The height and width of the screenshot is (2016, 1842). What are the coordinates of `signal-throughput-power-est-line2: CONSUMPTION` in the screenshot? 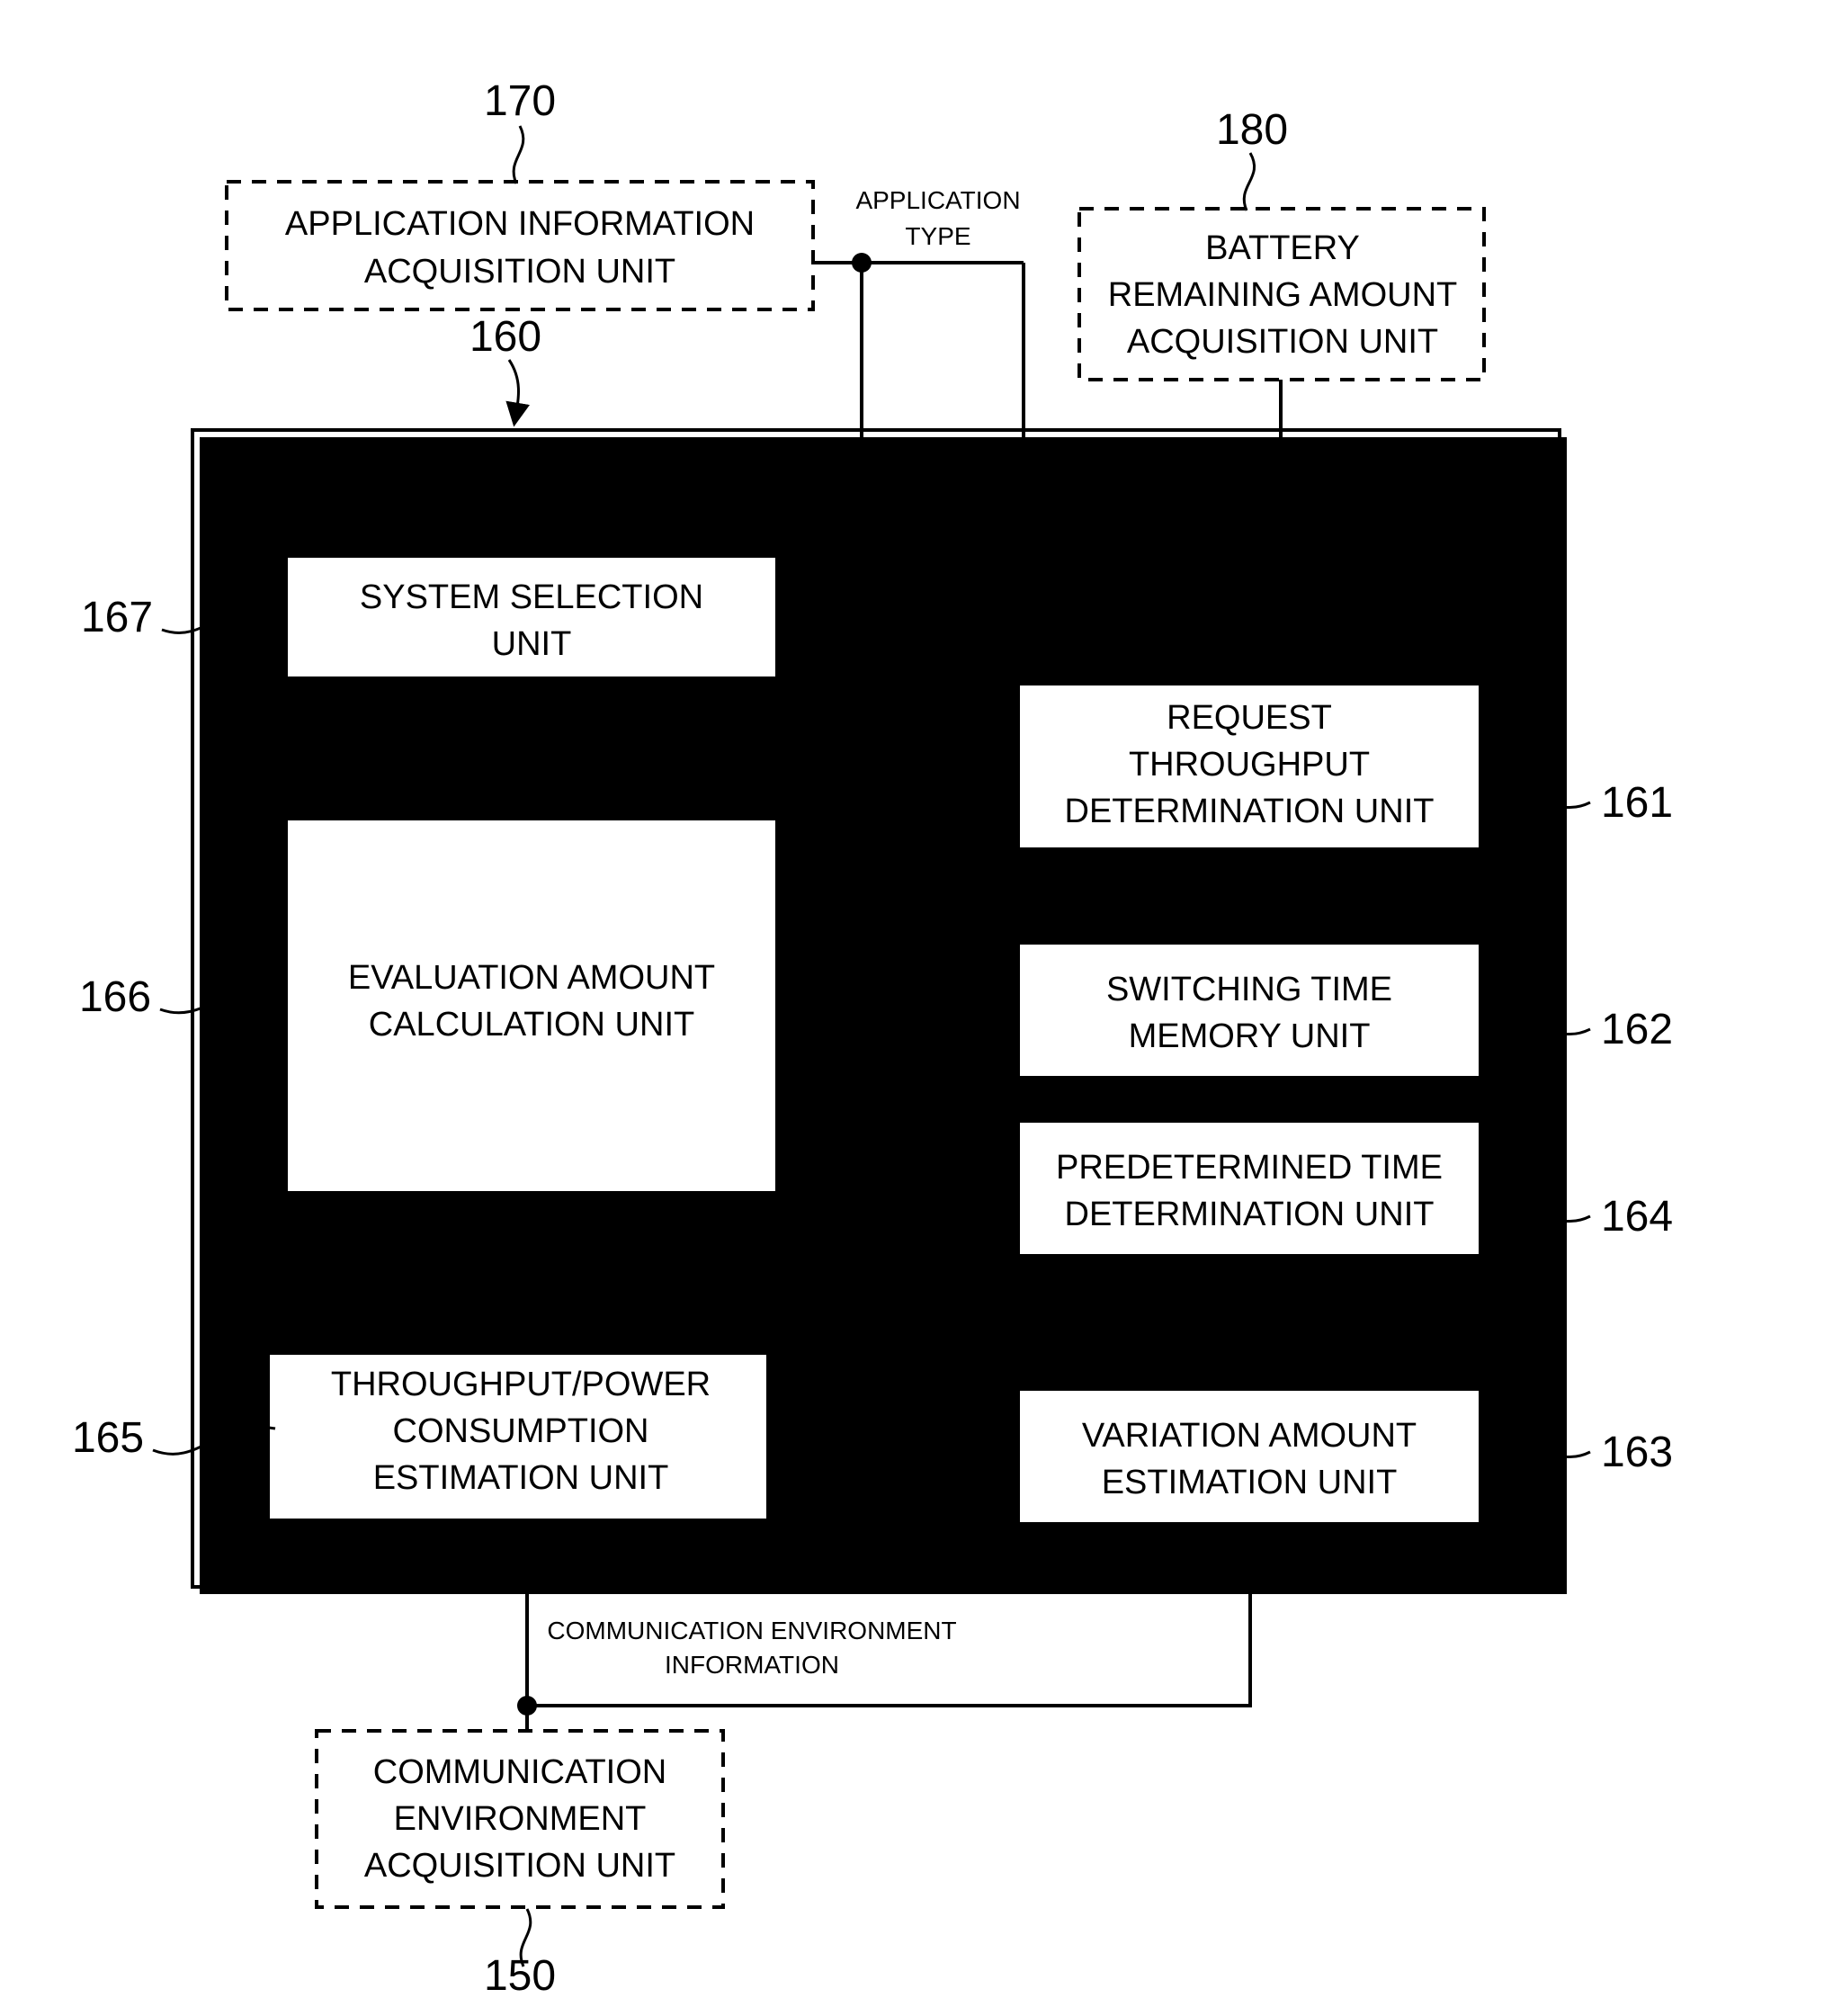 It's located at (354, 1285).